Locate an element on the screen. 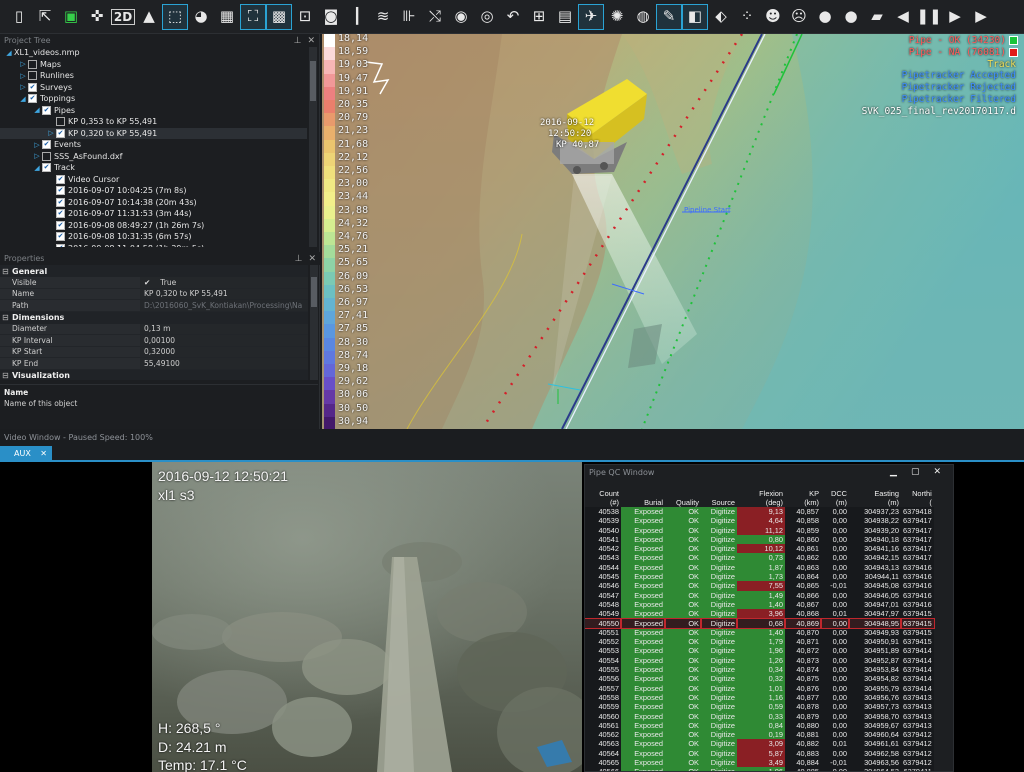 The image size is (1024, 772). property-row: Name KP 0,320 to KP 55,491 is located at coordinates (154, 294).